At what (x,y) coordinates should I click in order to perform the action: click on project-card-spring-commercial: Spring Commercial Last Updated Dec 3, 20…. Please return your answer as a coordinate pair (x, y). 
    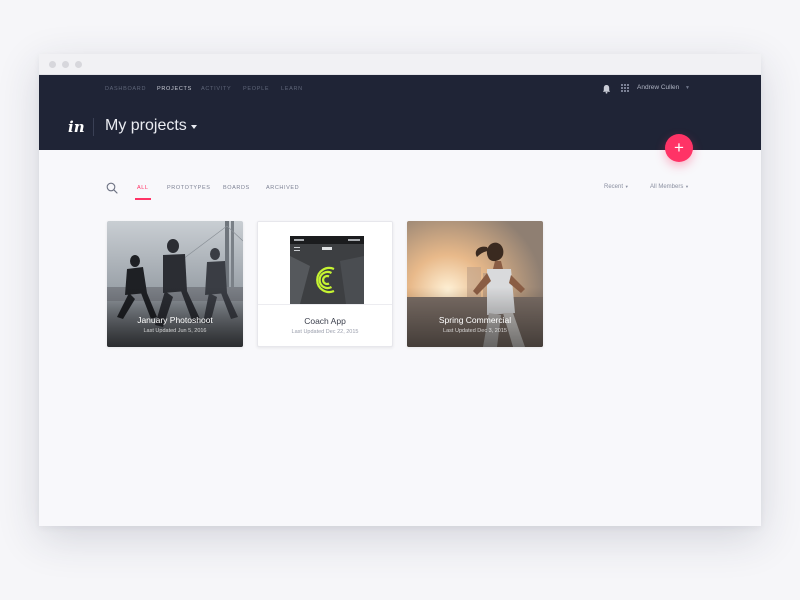
    Looking at the image, I should click on (475, 284).